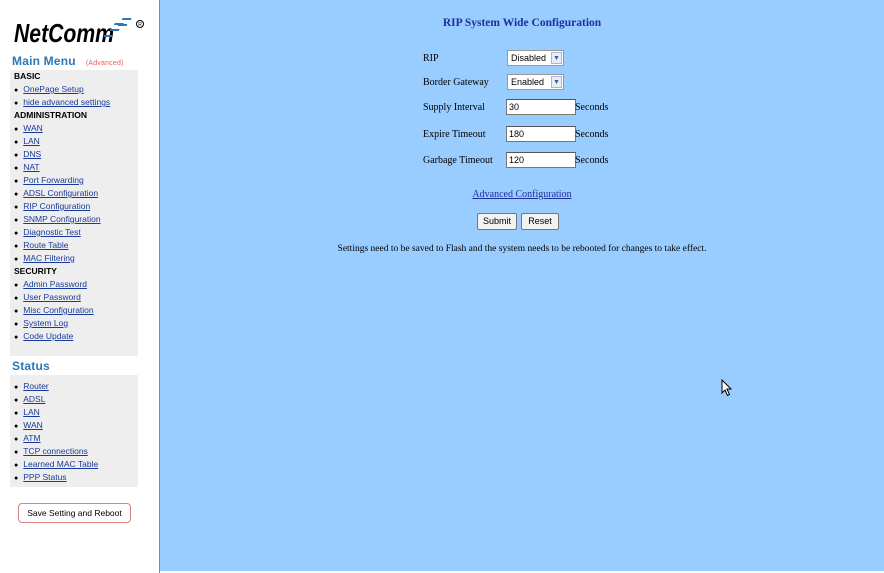 The image size is (884, 573). I want to click on menu-item-admin-password: ● Admin Password, so click(74, 284).